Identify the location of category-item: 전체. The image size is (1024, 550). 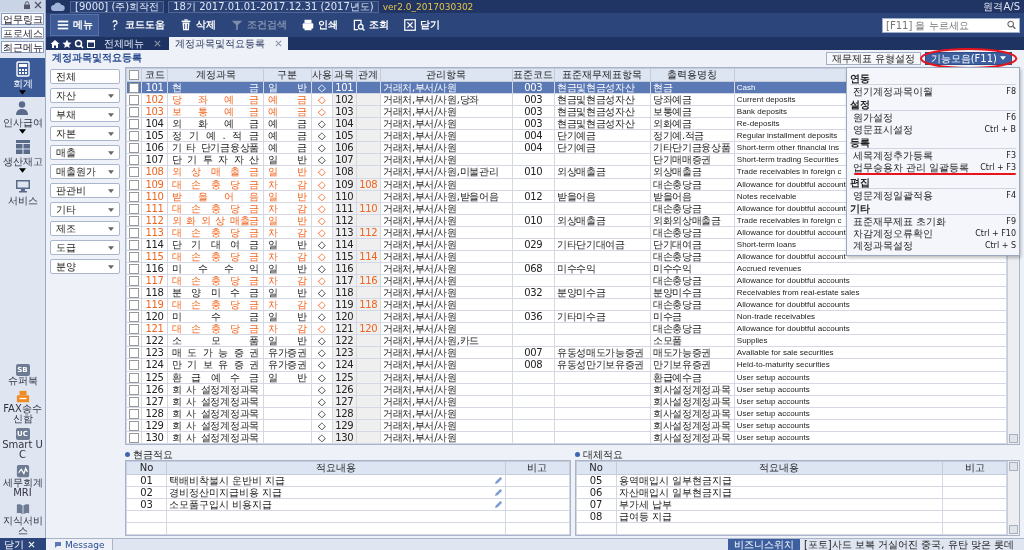
(85, 76).